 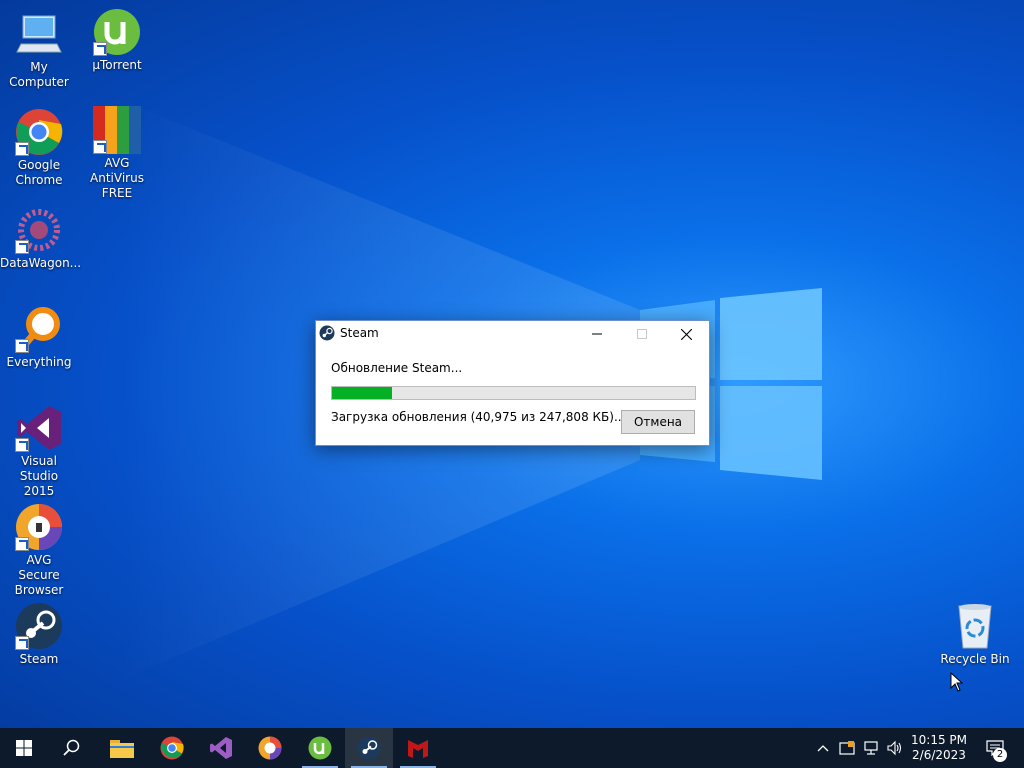 What do you see at coordinates (39, 74) in the screenshot?
I see `desktop-icon-label: My Computer` at bounding box center [39, 74].